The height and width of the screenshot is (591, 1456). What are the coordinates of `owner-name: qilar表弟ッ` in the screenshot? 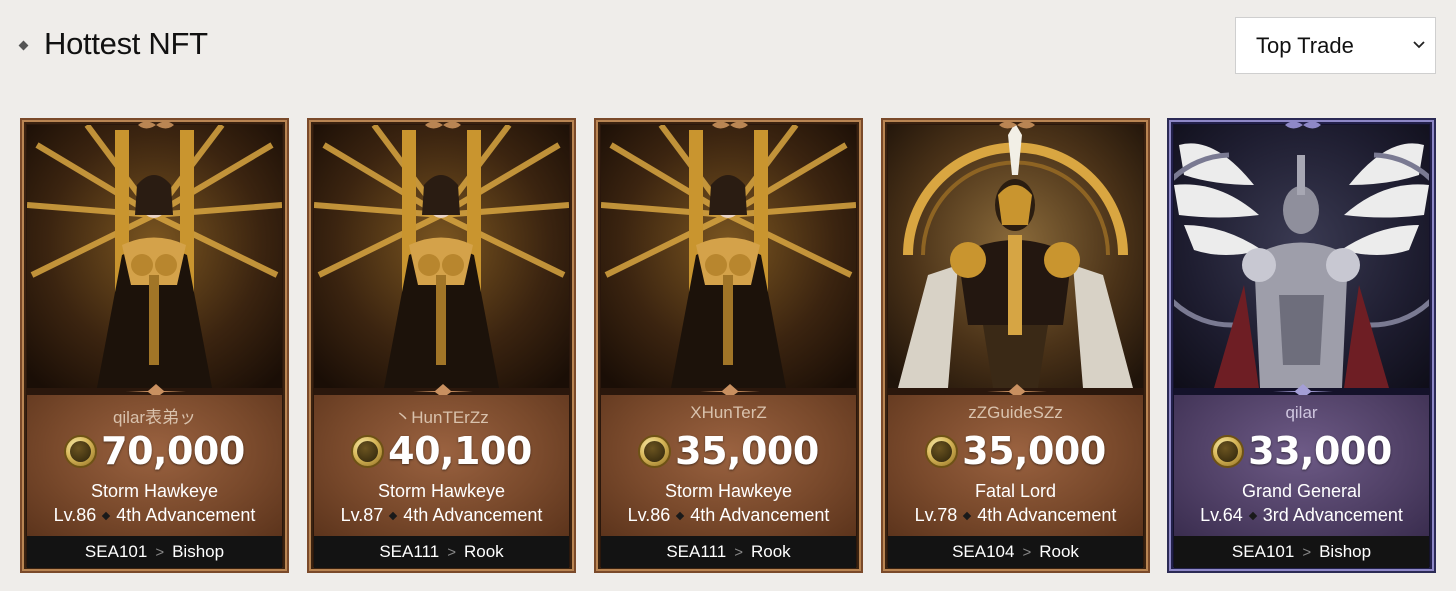 It's located at (154, 417).